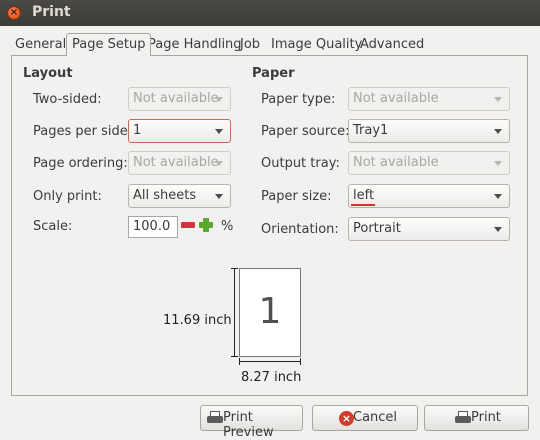  What do you see at coordinates (298, 99) in the screenshot?
I see `paper-type-label: Paper type:` at bounding box center [298, 99].